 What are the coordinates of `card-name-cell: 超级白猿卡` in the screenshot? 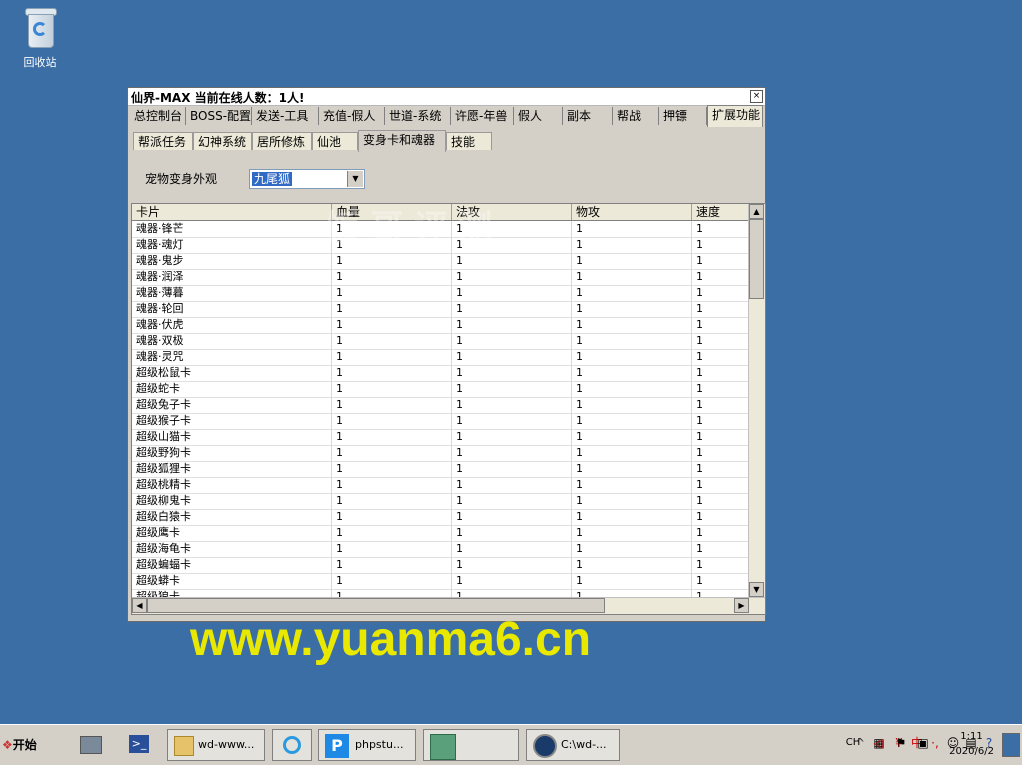 It's located at (232, 517).